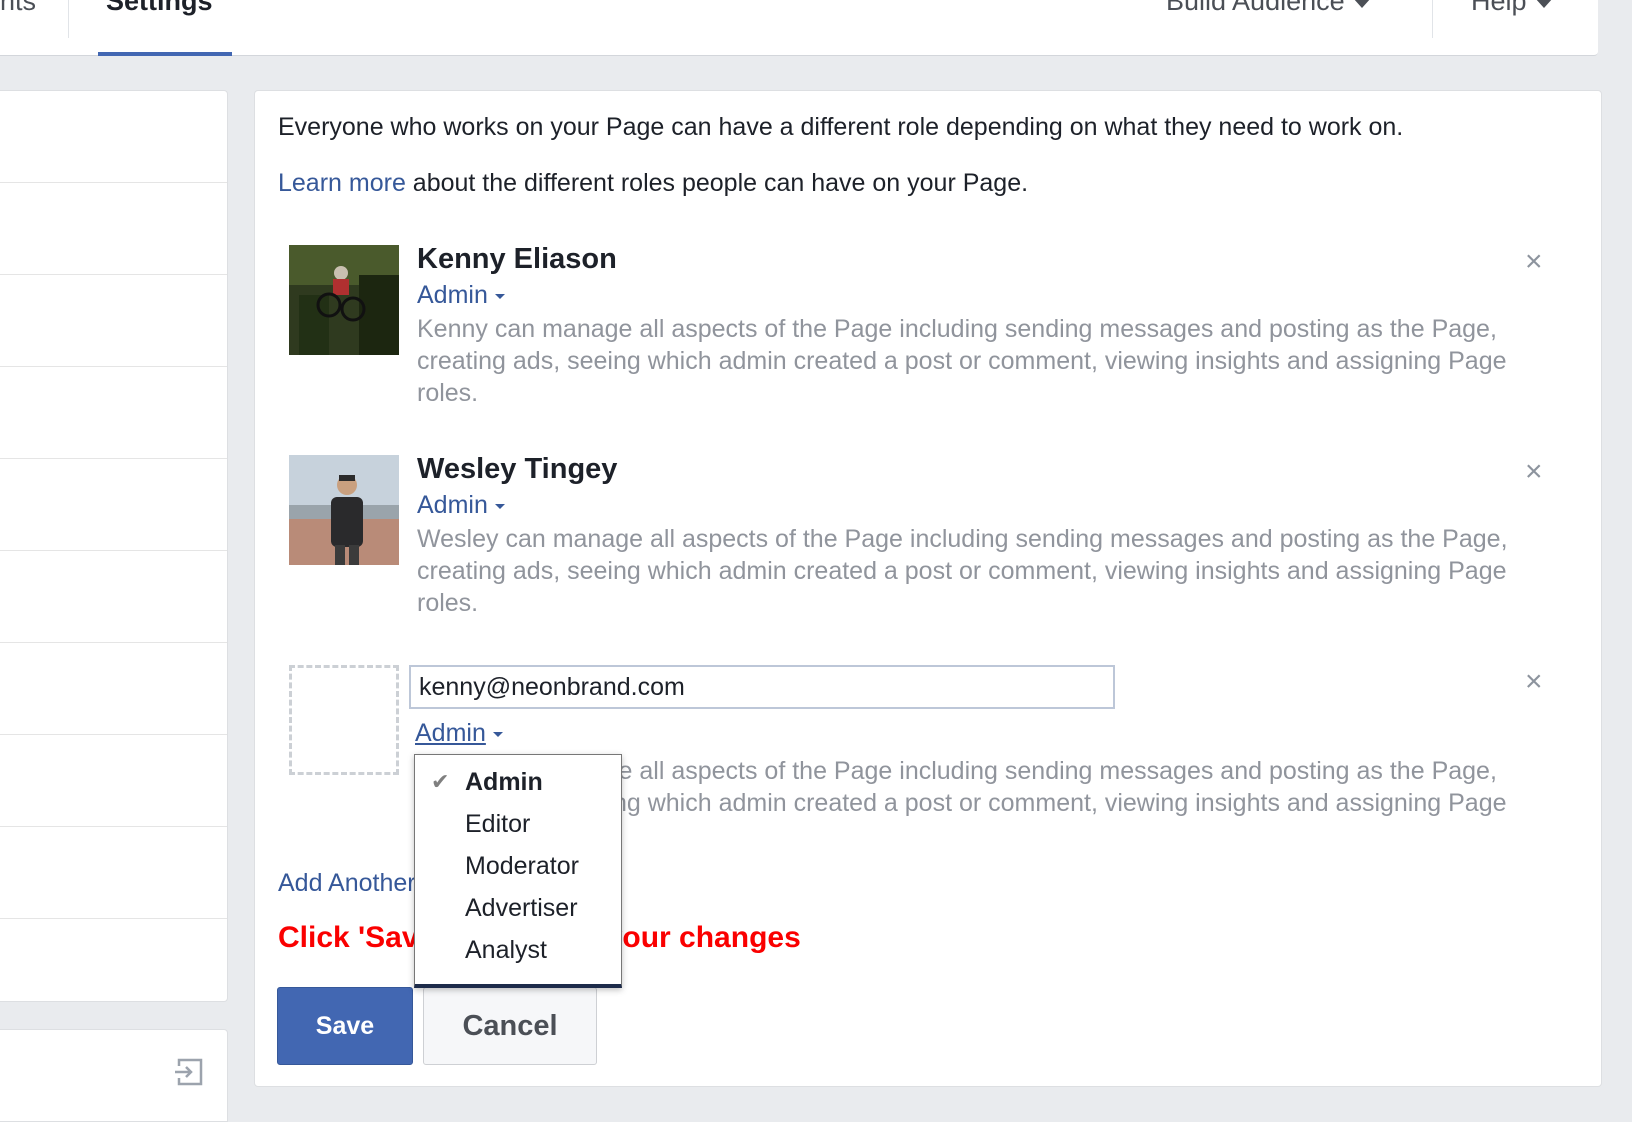 The height and width of the screenshot is (1122, 1632). What do you see at coordinates (799, 28) in the screenshot?
I see `page-top-nav: nts Settings Build Audience Help` at bounding box center [799, 28].